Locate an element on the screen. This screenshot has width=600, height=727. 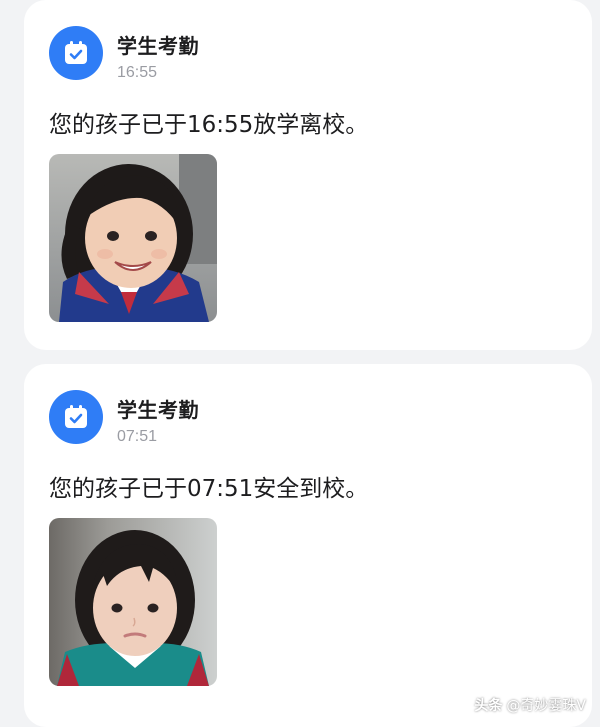
notification-time: 07:51 is located at coordinates (137, 436).